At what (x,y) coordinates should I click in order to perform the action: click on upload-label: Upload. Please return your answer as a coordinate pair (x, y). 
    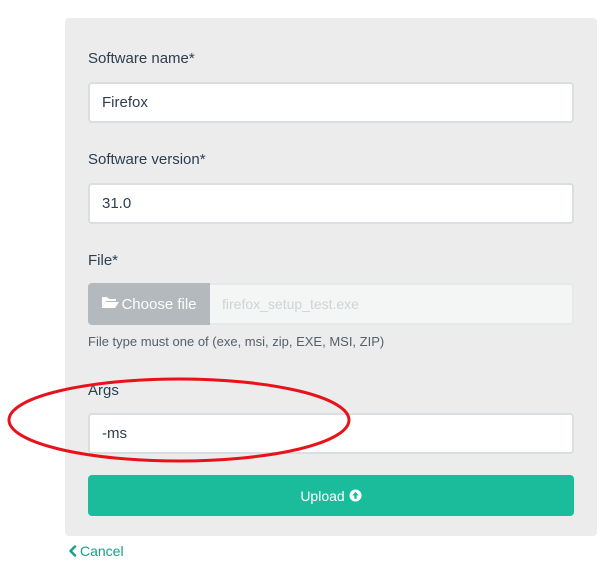
    Looking at the image, I should click on (322, 495).